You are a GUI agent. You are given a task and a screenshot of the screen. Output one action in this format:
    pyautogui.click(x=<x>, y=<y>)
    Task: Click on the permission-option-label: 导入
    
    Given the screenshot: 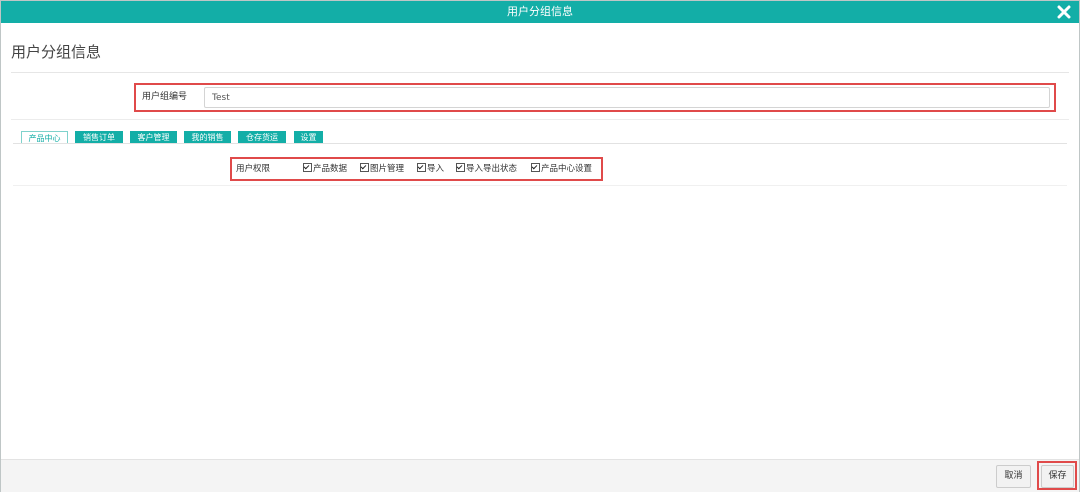 What is the action you would take?
    pyautogui.click(x=436, y=169)
    